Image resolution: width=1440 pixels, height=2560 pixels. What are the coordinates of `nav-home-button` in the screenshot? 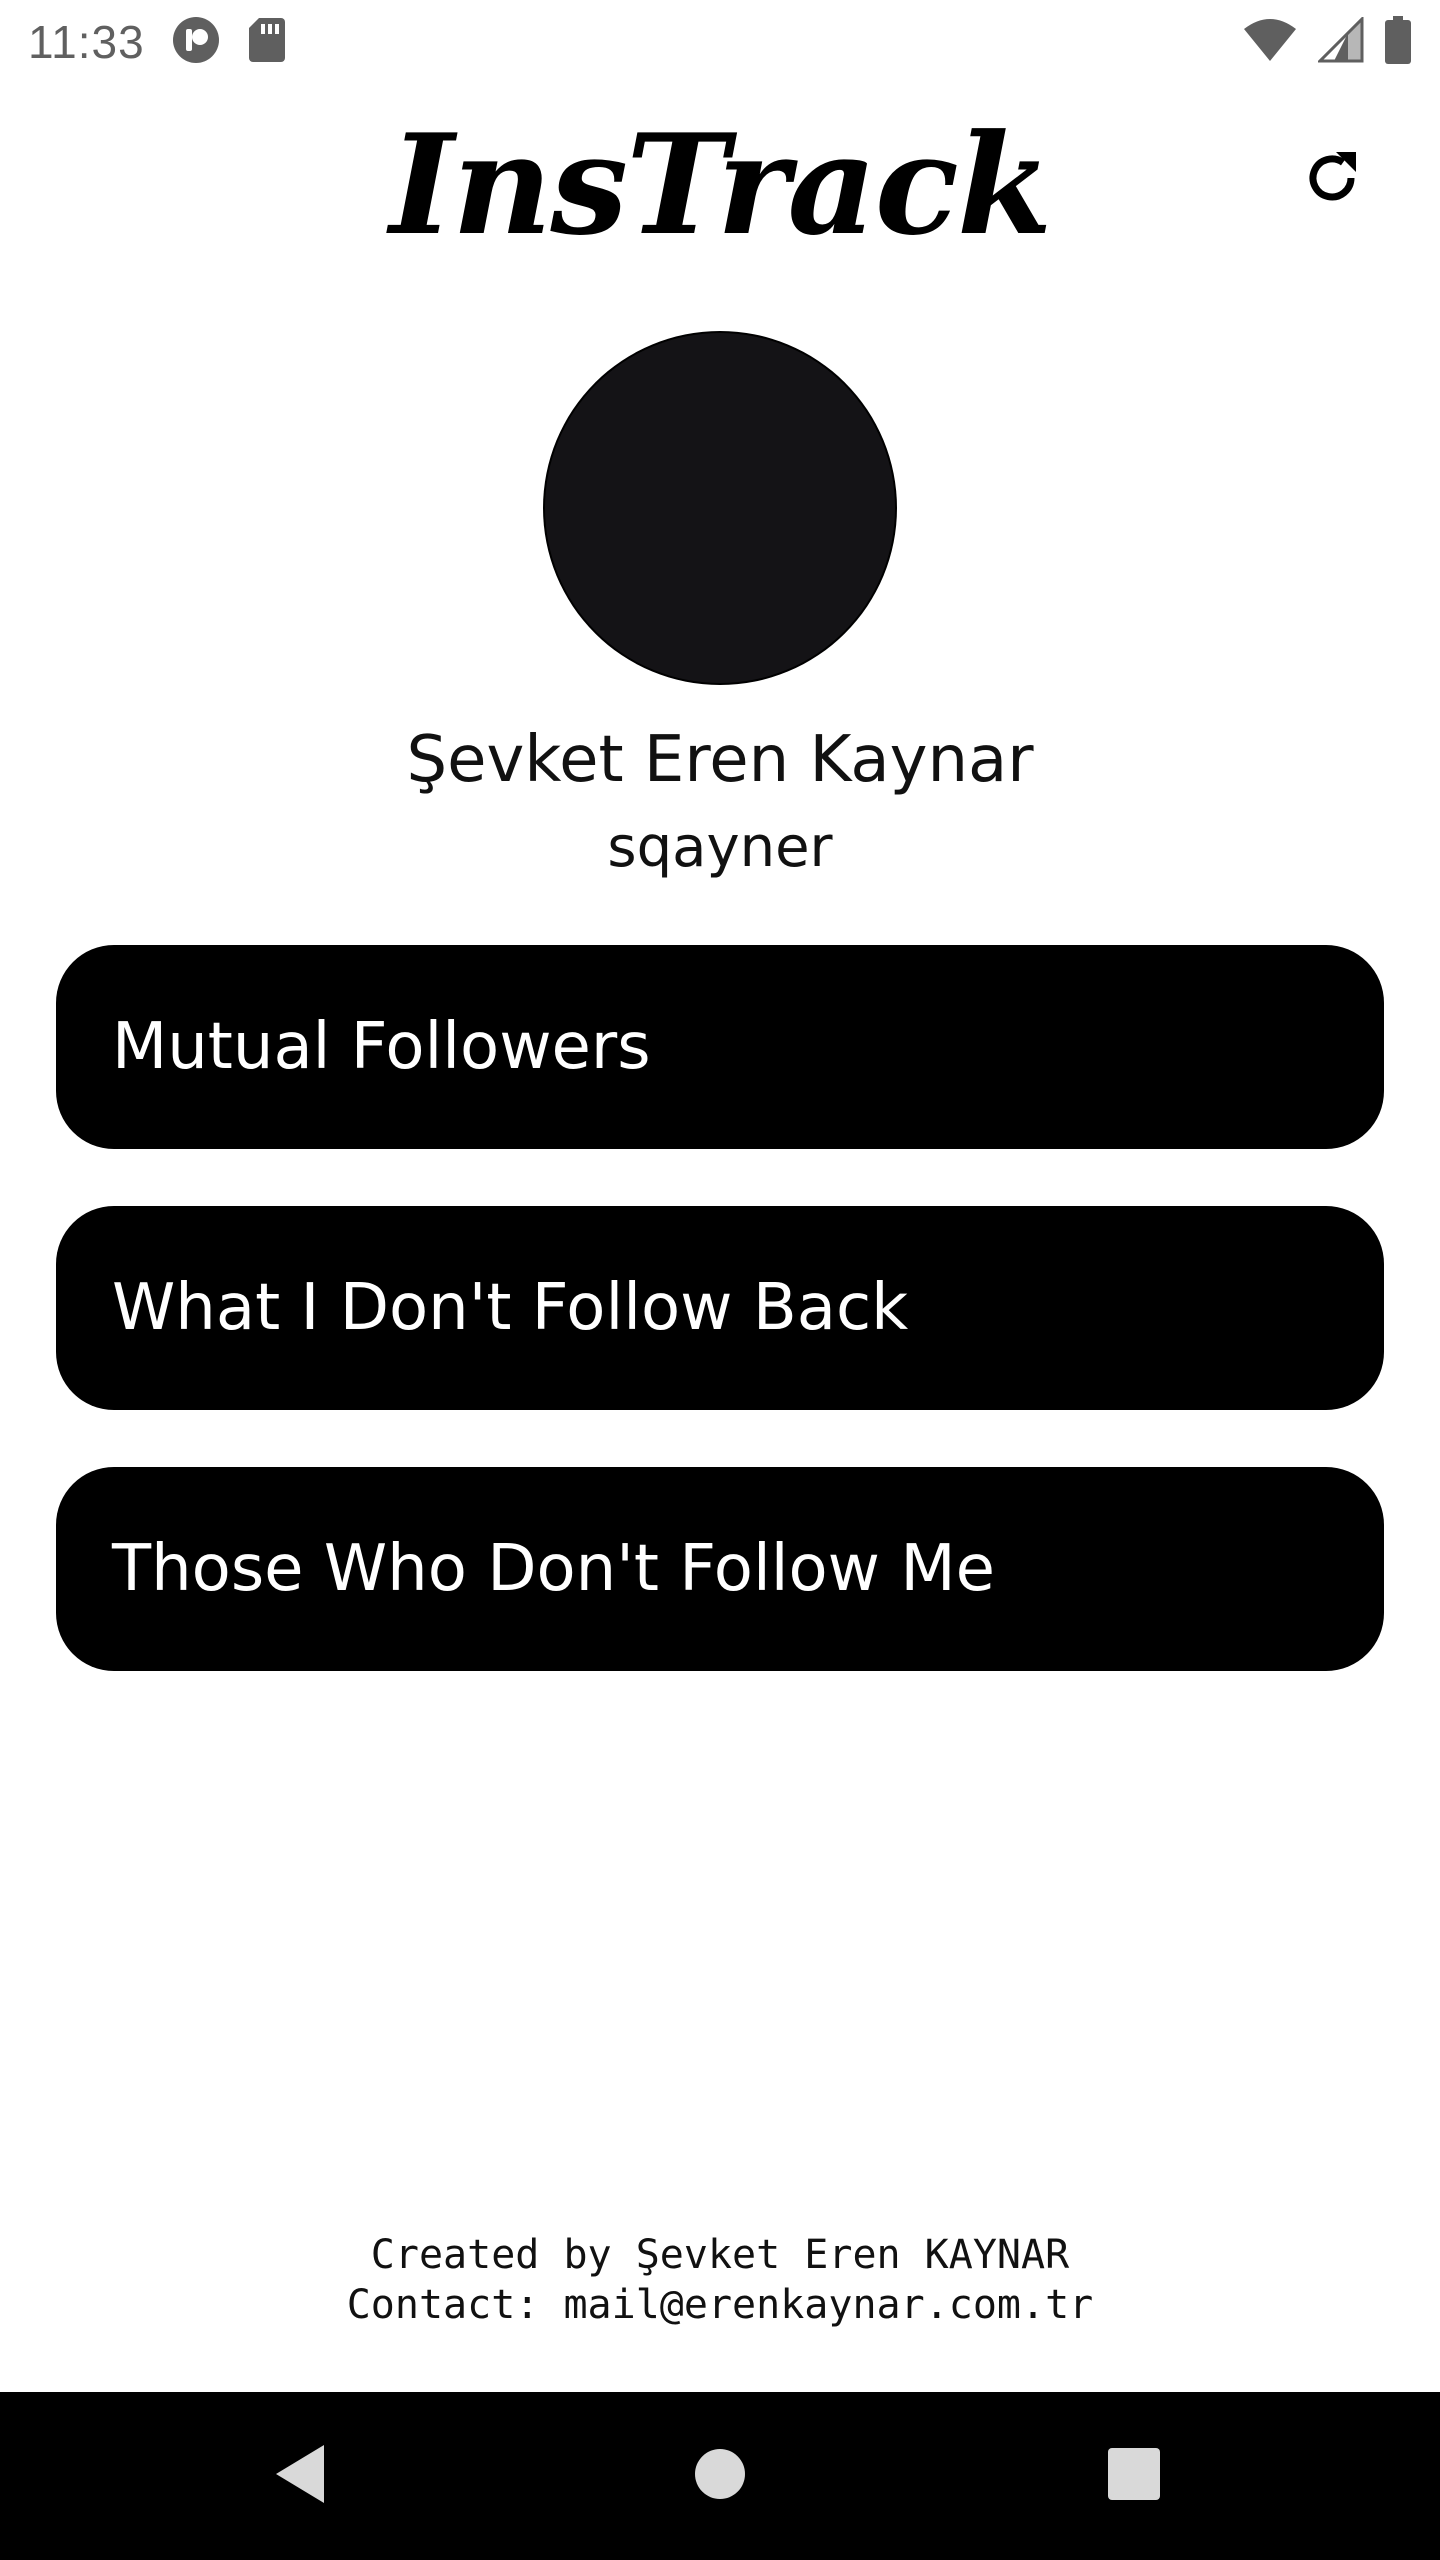 It's located at (720, 2476).